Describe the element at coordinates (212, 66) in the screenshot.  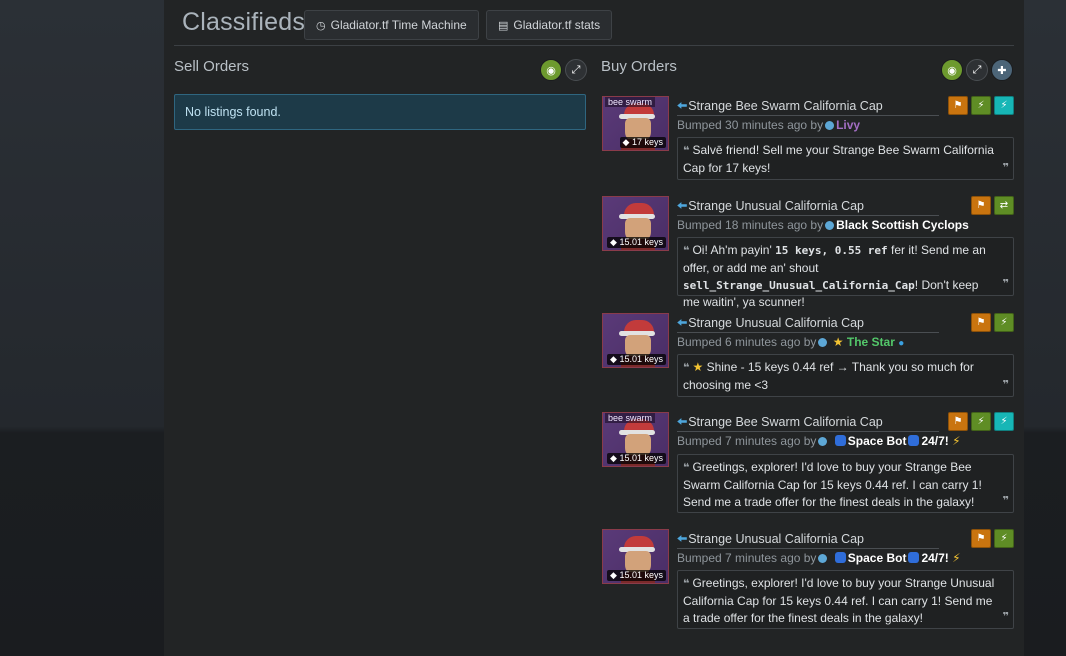
I see `sell-orders-title: Sell Orders` at that location.